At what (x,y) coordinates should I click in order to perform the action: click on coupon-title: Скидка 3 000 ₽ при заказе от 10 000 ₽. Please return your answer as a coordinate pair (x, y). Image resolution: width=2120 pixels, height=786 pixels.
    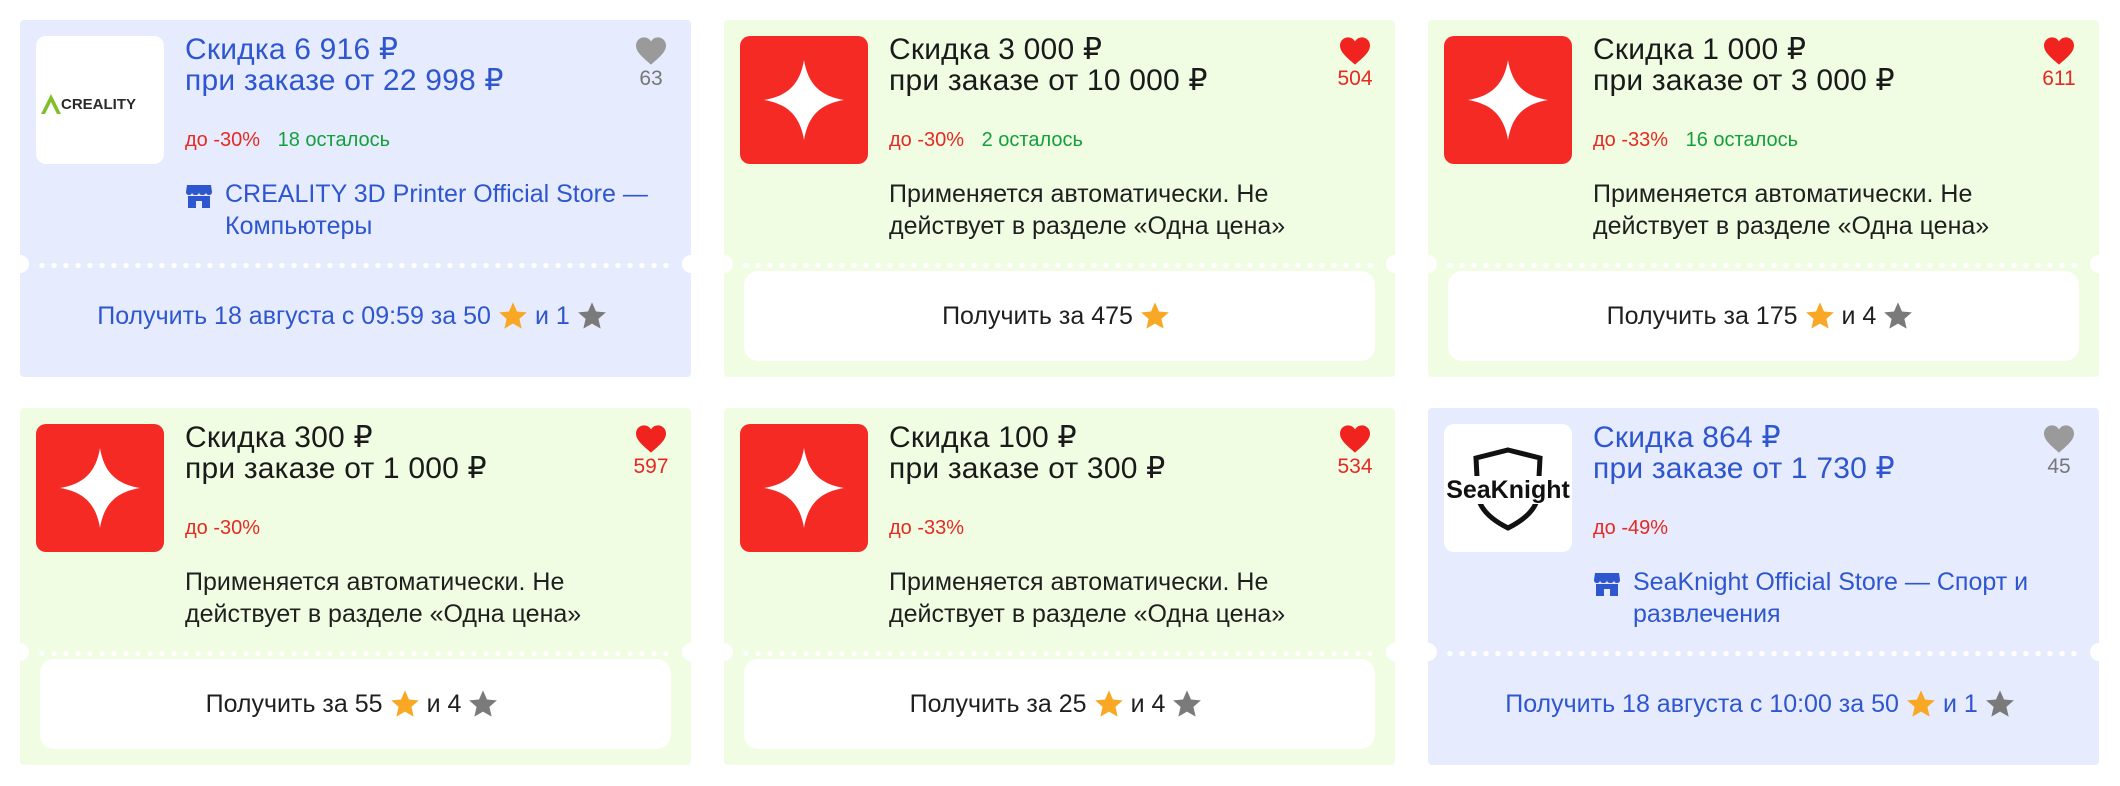
    Looking at the image, I should click on (1099, 65).